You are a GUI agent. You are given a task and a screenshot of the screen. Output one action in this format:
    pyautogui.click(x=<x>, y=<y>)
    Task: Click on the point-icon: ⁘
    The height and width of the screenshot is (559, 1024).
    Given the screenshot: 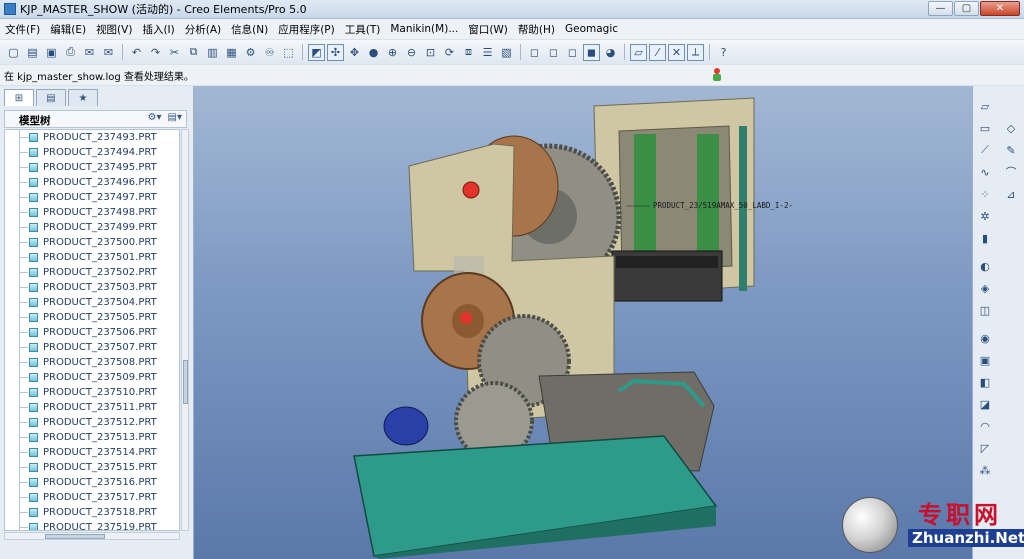 What is the action you would take?
    pyautogui.click(x=985, y=194)
    